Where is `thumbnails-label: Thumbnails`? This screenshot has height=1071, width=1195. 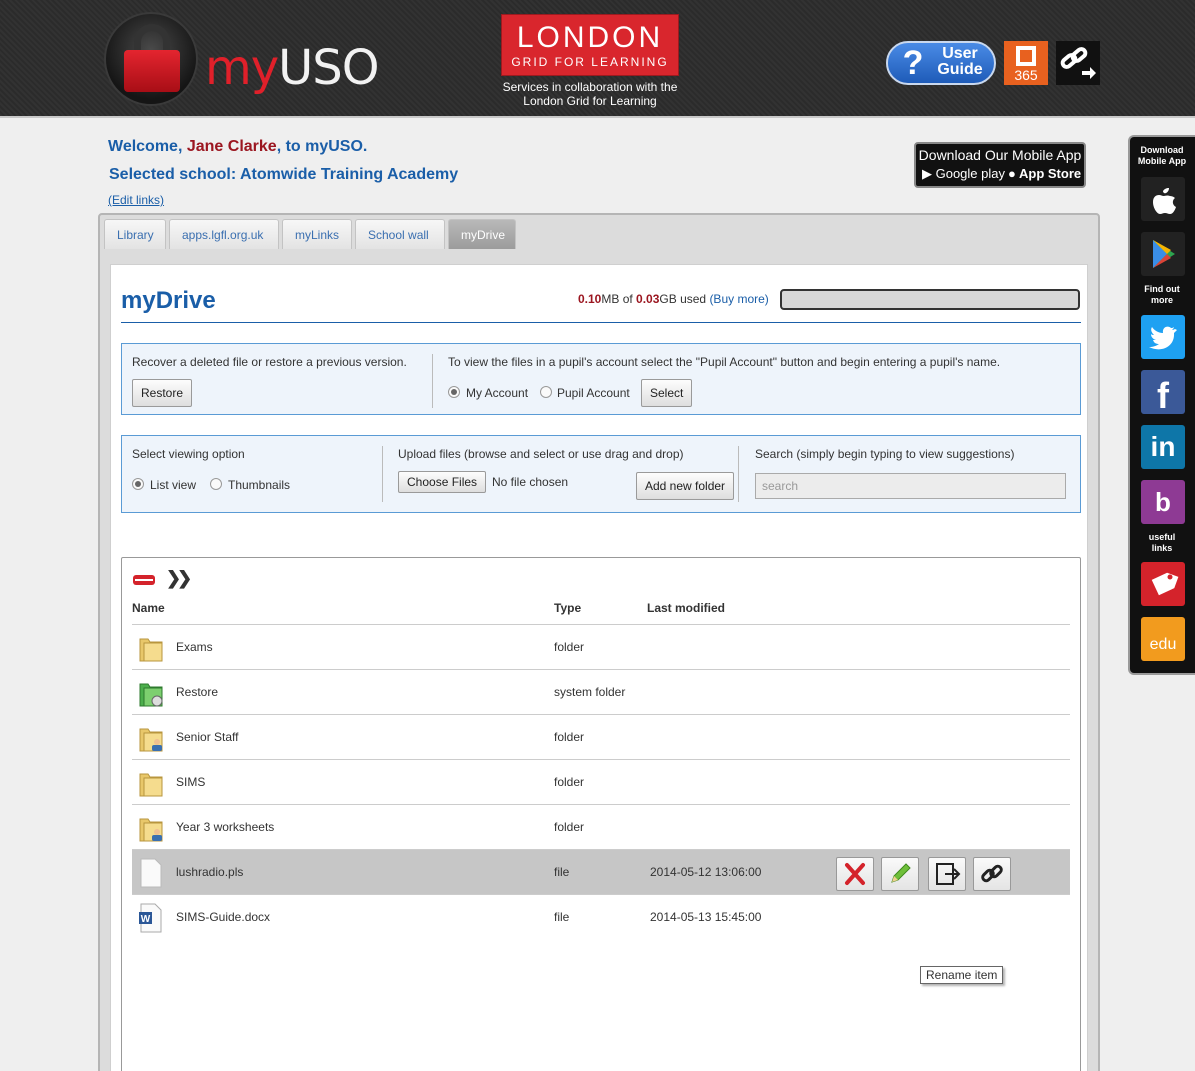 thumbnails-label: Thumbnails is located at coordinates (259, 485).